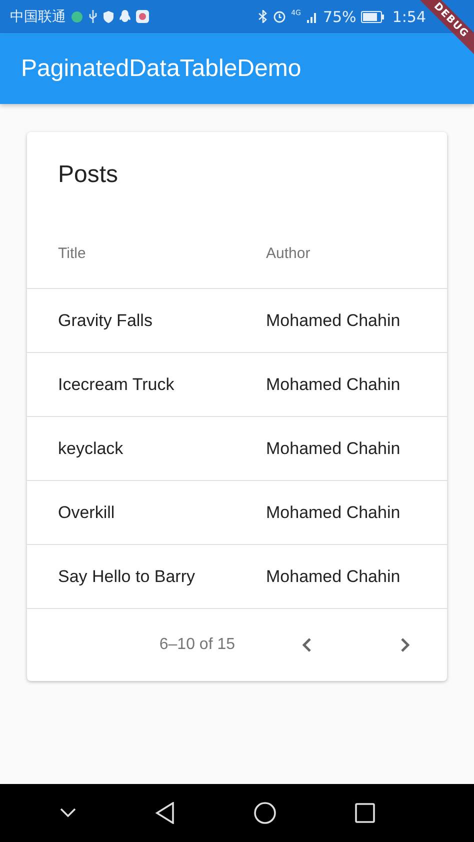  What do you see at coordinates (197, 645) in the screenshot?
I see `page-range: 6–10 of 15` at bounding box center [197, 645].